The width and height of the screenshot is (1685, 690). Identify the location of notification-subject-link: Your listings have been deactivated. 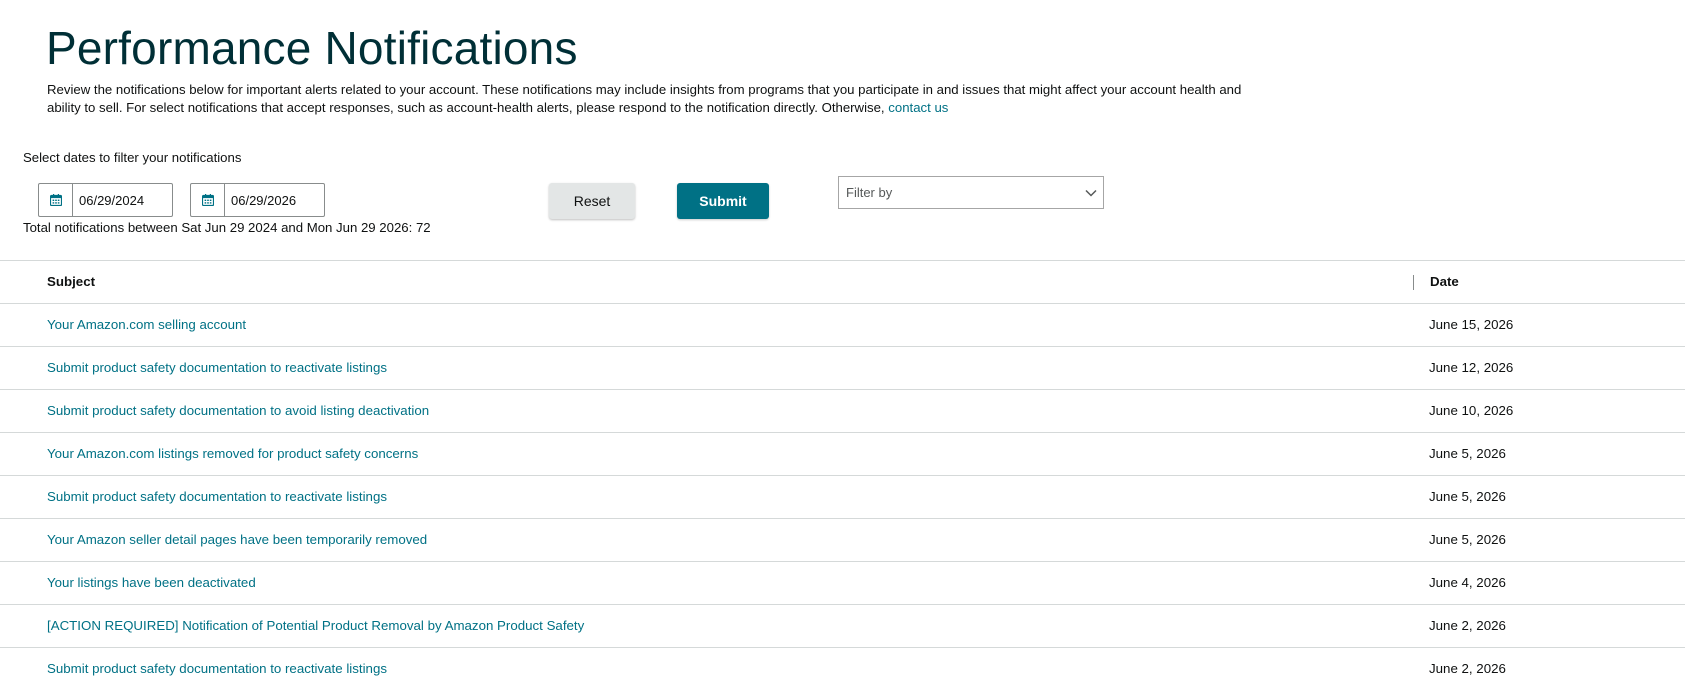
(151, 583).